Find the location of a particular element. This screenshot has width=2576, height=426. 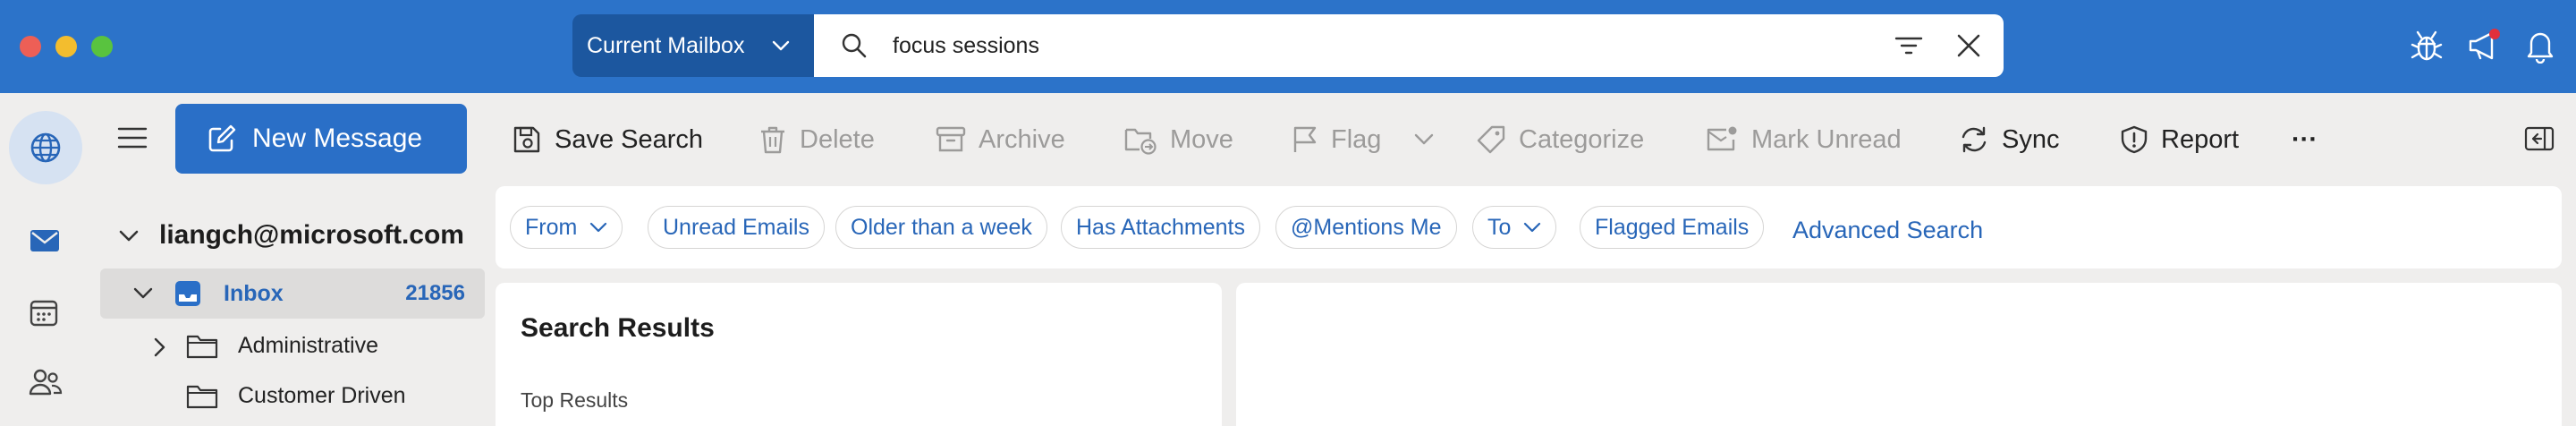

move-button: Move is located at coordinates (1178, 139).